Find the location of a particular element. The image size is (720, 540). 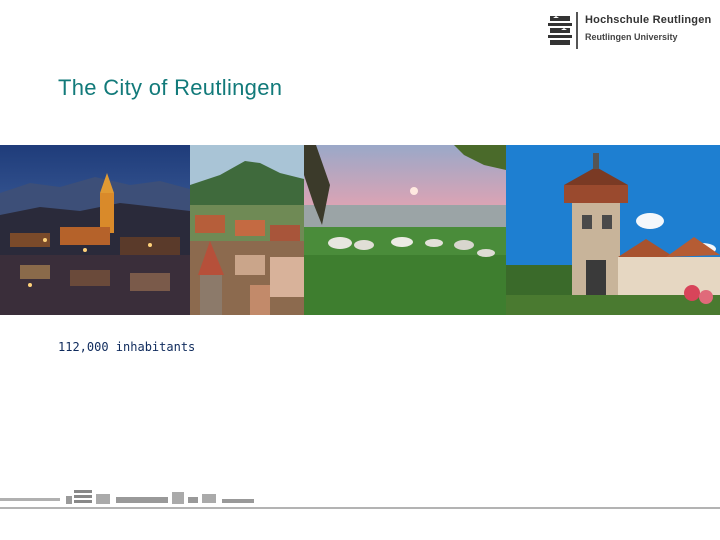

slide-title: The City of Reutlingen is located at coordinates (170, 87).